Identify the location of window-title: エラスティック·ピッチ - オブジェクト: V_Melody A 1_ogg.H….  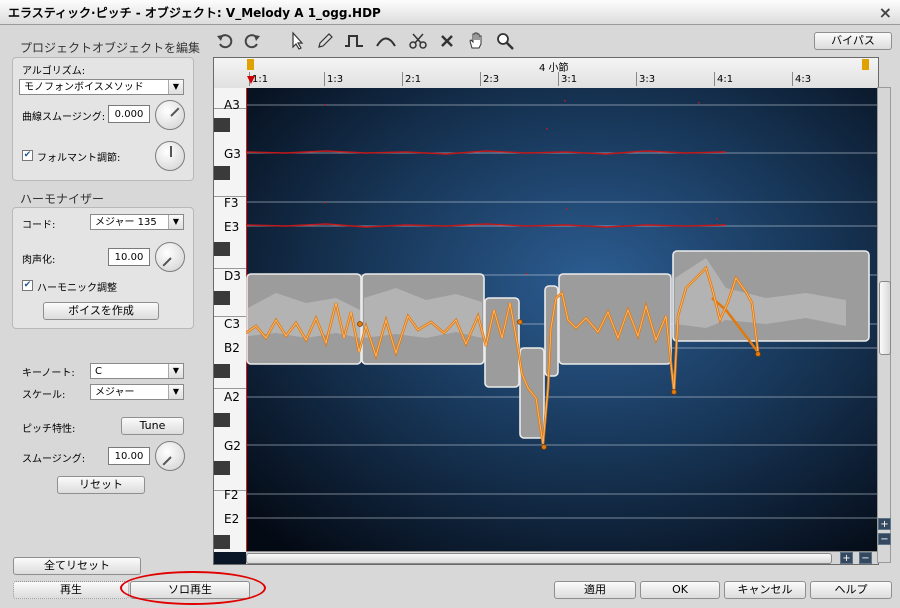
(194, 13).